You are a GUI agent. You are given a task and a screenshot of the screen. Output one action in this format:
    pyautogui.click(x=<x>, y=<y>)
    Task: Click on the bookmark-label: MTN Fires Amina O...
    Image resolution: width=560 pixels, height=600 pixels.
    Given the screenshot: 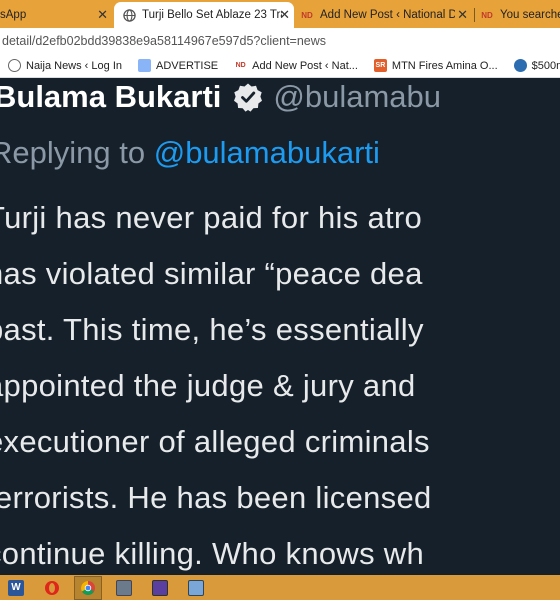 What is the action you would take?
    pyautogui.click(x=444, y=65)
    